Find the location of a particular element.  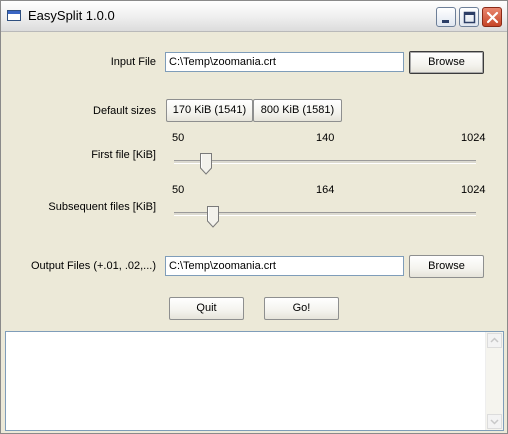

first-file-slider-track is located at coordinates (325, 162).